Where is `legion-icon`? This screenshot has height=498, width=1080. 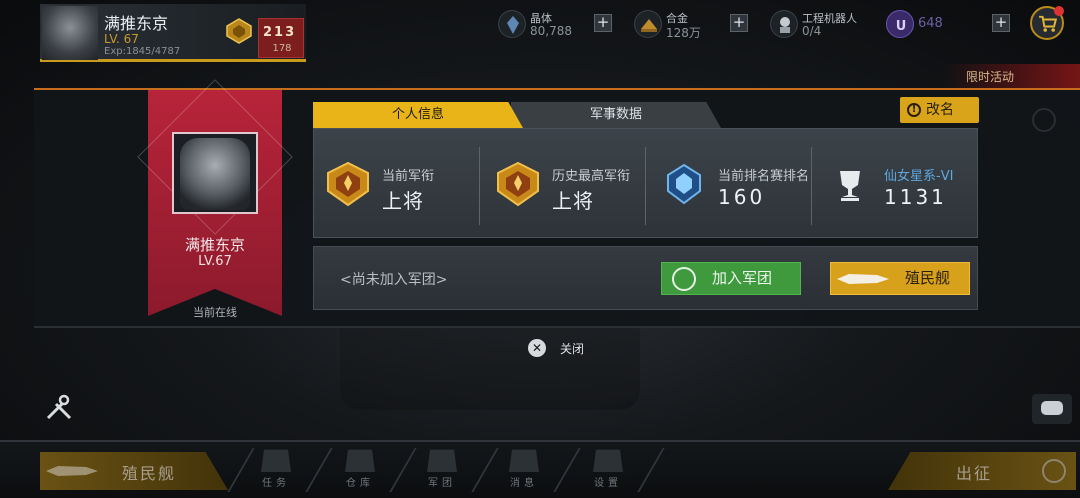
legion-icon is located at coordinates (442, 460).